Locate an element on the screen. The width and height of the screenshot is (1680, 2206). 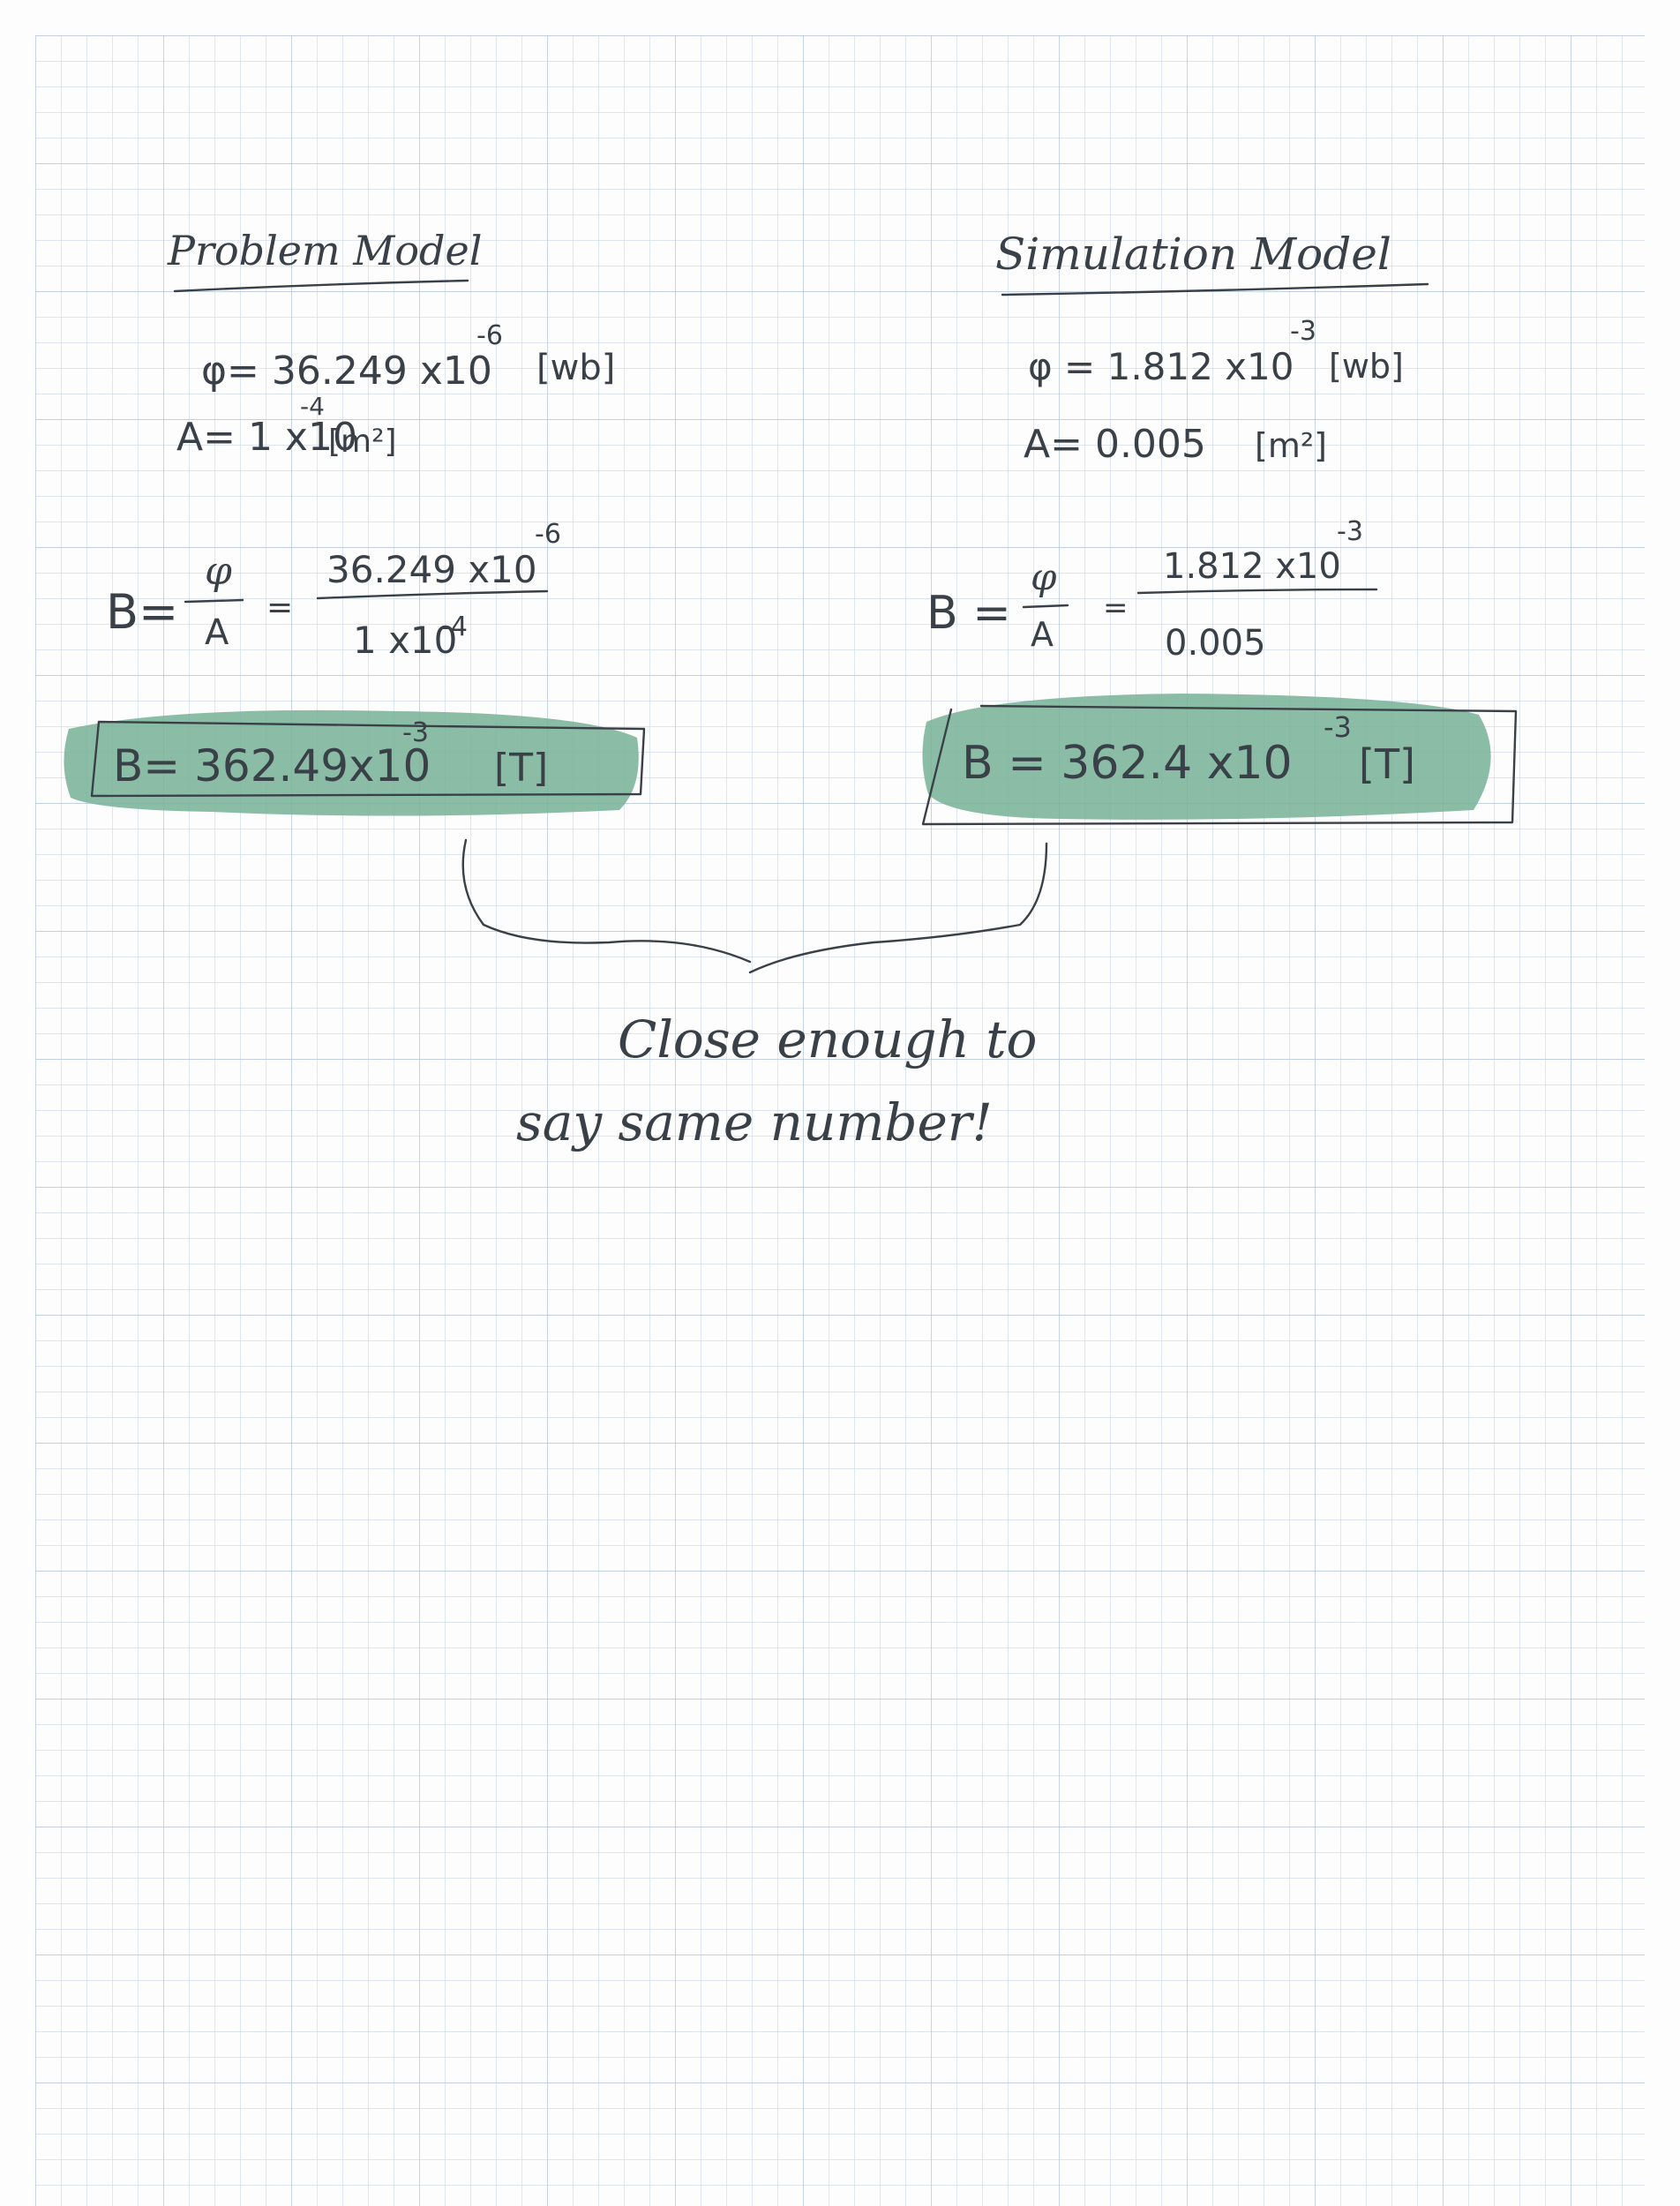
problem-model-title: Problem Model is located at coordinates (324, 250).